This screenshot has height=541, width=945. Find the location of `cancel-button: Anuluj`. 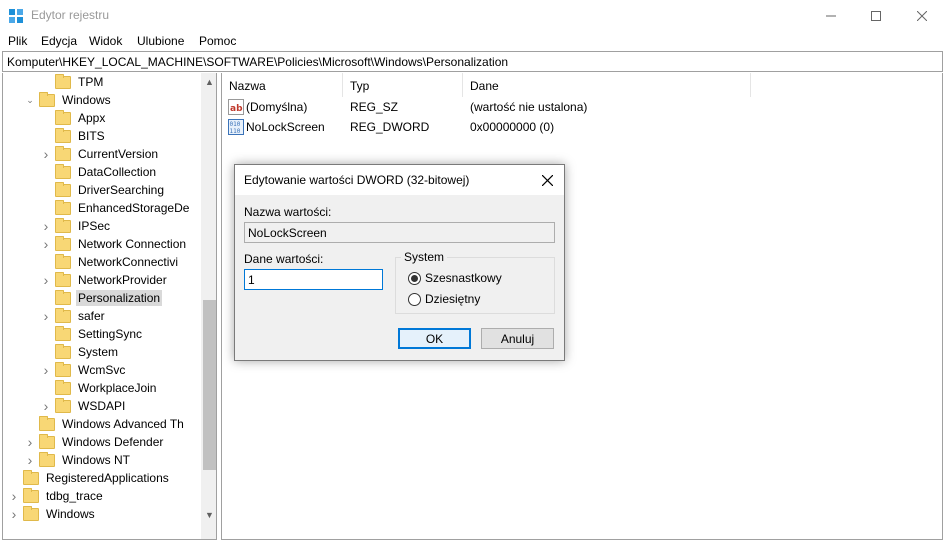

cancel-button: Anuluj is located at coordinates (517, 338).